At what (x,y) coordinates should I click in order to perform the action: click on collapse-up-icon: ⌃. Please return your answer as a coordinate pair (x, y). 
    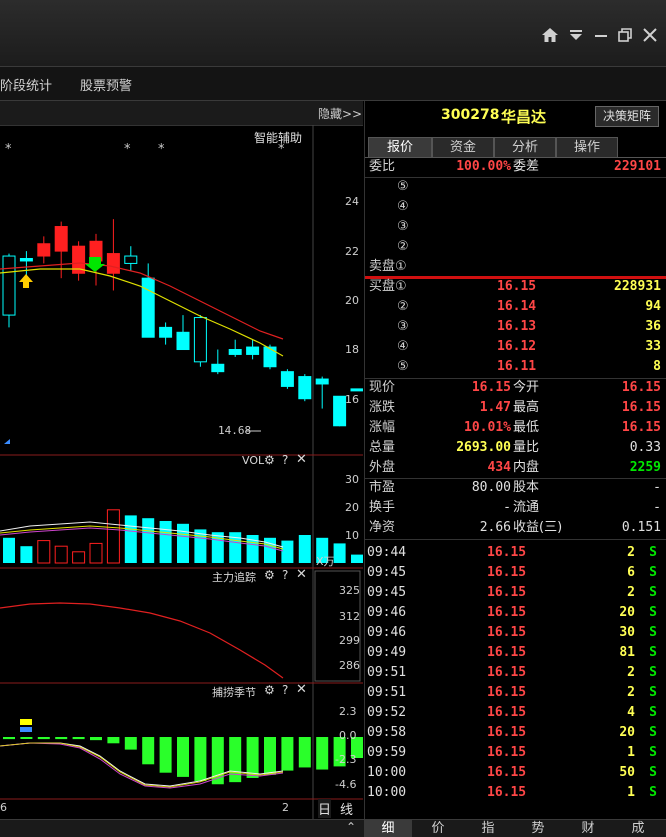
    Looking at the image, I should click on (351, 827).